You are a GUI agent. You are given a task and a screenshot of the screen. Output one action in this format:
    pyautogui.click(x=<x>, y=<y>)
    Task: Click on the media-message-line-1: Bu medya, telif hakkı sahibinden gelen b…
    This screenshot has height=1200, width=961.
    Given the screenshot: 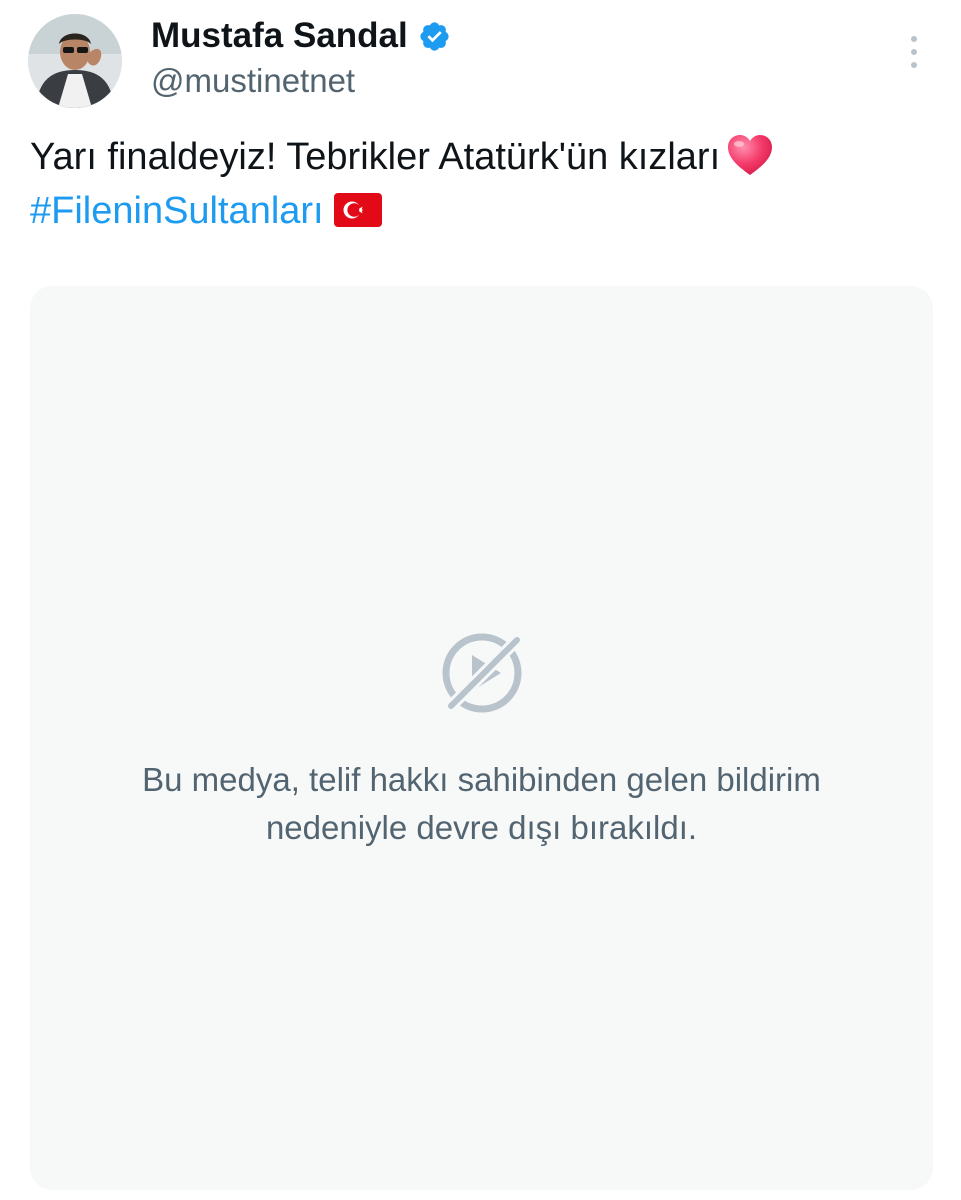 What is the action you would take?
    pyautogui.click(x=481, y=779)
    